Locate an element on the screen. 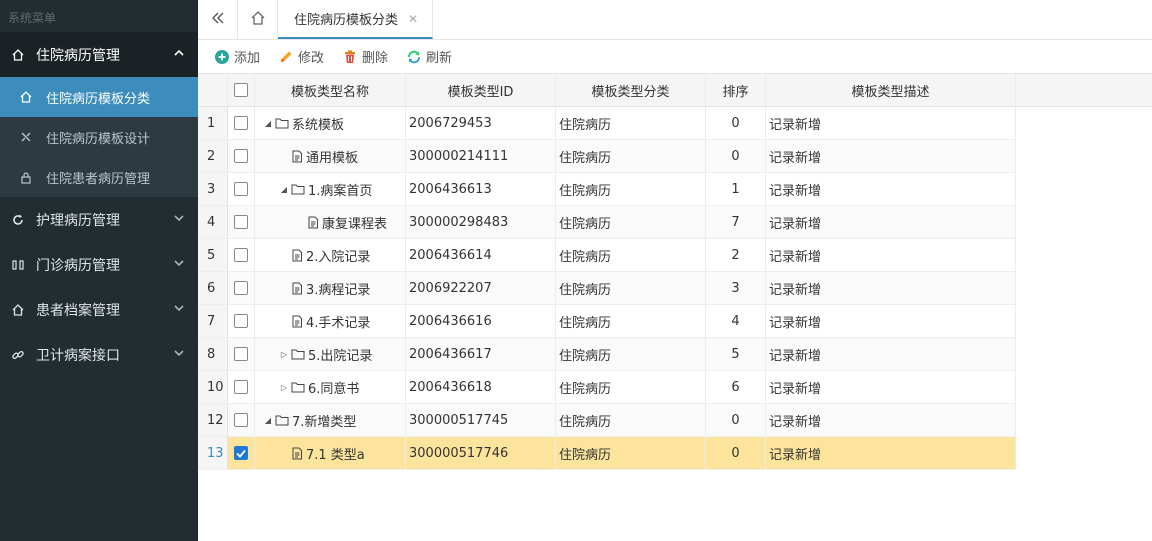 This screenshot has width=1152, height=541. table-row: 3 ◢ 1.病案首页 2006436613 住院病历 1 记录新增 is located at coordinates (607, 189).